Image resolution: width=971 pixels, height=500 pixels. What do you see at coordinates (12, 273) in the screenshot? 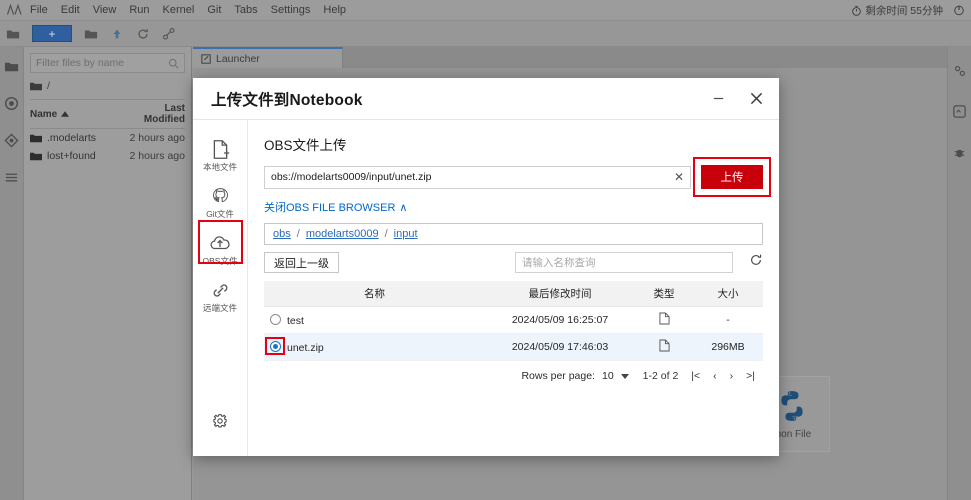
I see `left-activity-bar` at bounding box center [12, 273].